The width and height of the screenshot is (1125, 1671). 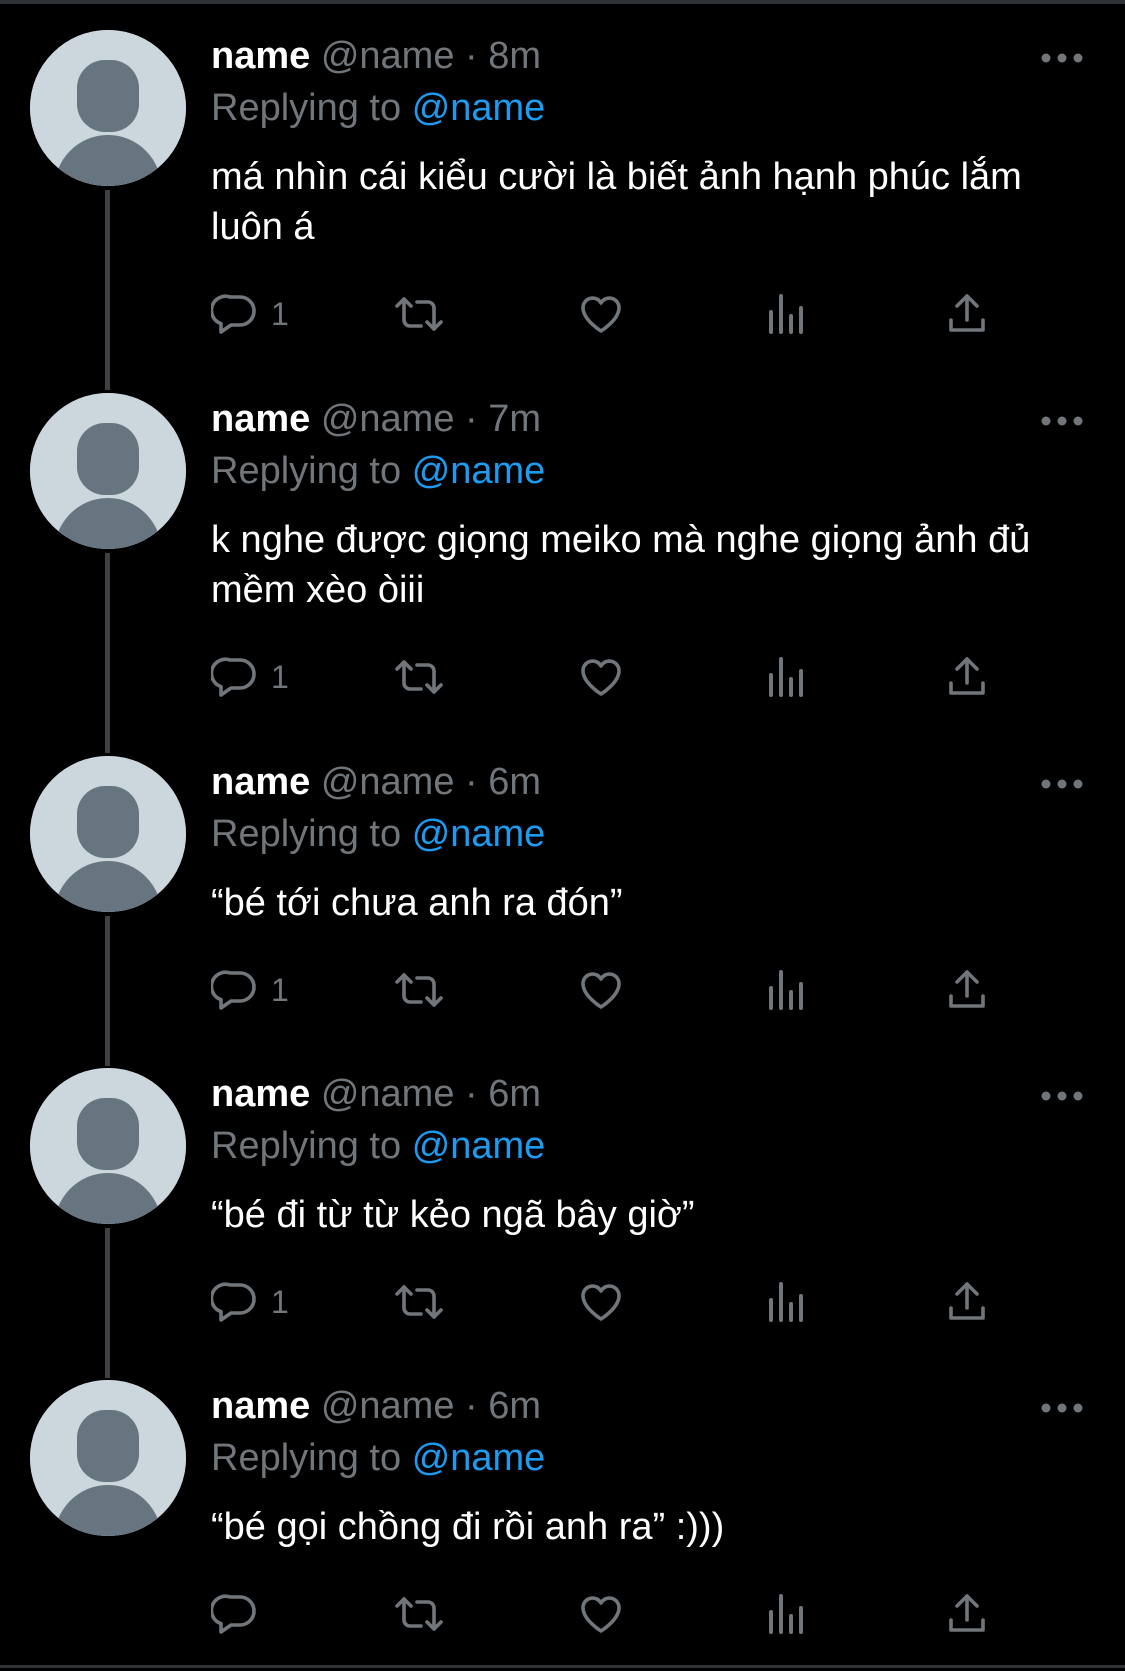 What do you see at coordinates (514, 419) in the screenshot?
I see `timestamp: 7m` at bounding box center [514, 419].